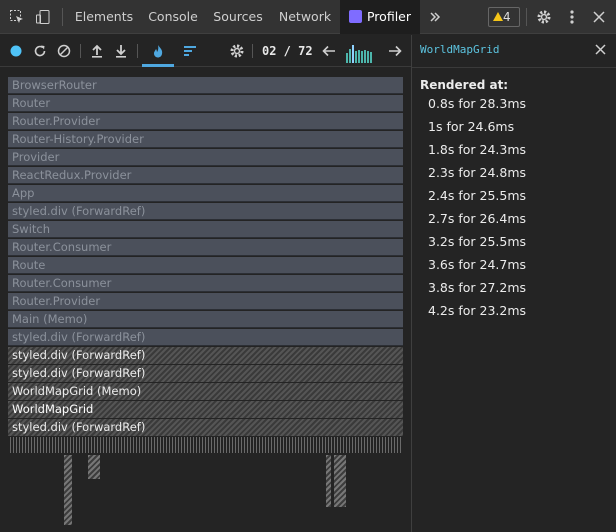 The image size is (616, 532). What do you see at coordinates (190, 51) in the screenshot?
I see `ranked-chart-icon` at bounding box center [190, 51].